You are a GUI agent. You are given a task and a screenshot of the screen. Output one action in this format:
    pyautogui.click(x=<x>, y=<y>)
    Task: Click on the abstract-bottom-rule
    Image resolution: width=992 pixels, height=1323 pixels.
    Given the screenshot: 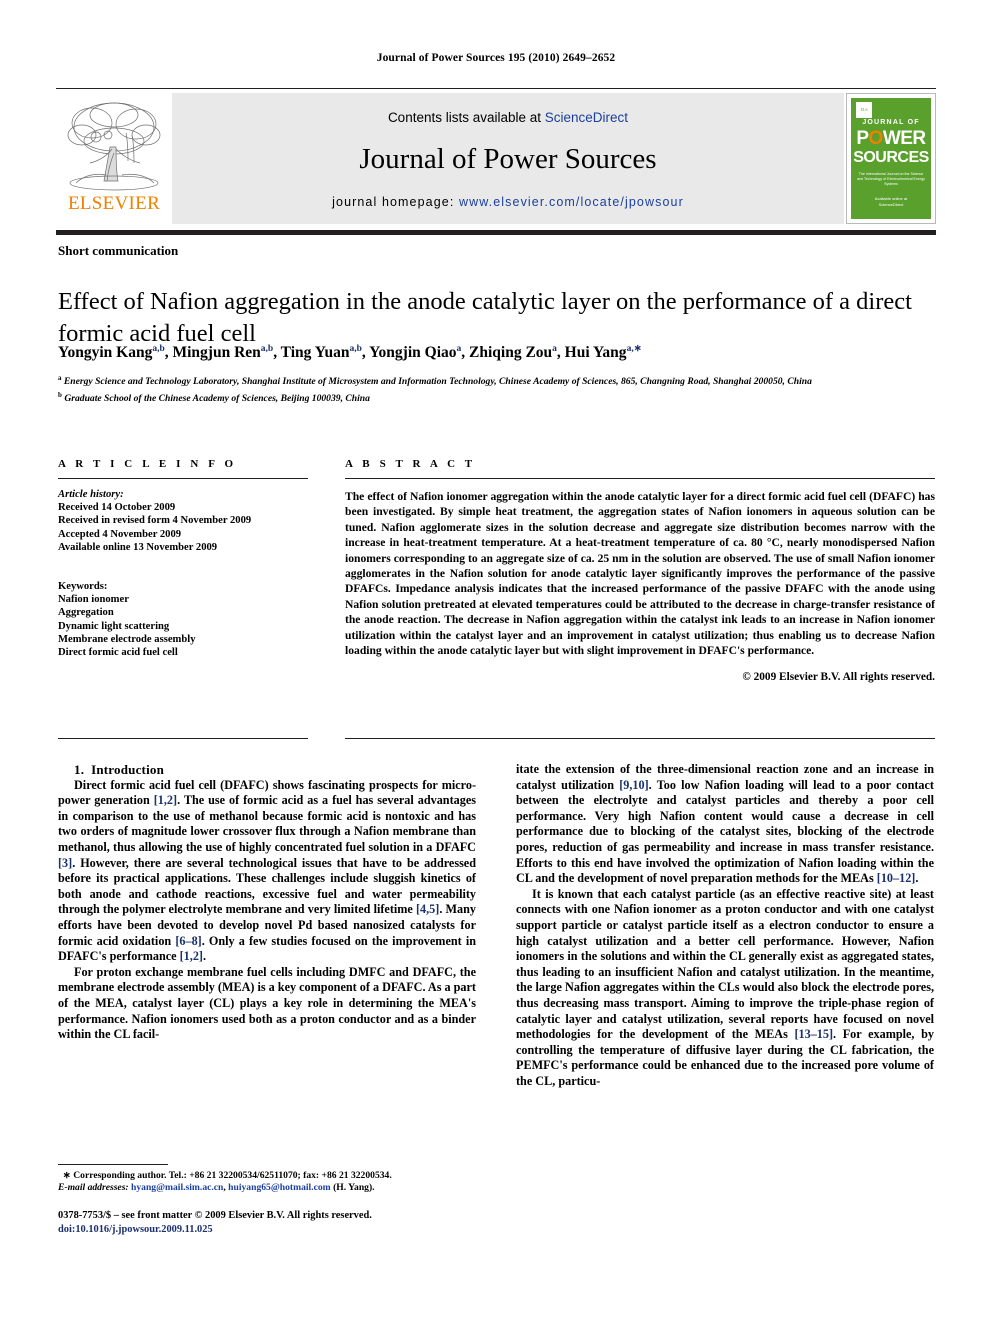 What is the action you would take?
    pyautogui.click(x=640, y=738)
    